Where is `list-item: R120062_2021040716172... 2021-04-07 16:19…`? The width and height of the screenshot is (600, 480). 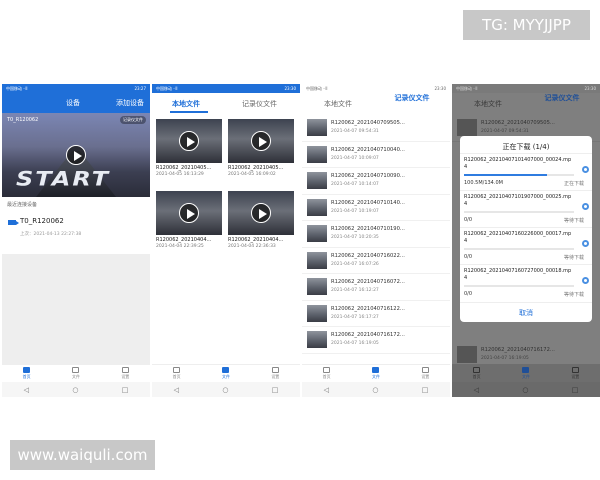 list-item: R120062_2021040716172... 2021-04-07 16:19… is located at coordinates (376, 340).